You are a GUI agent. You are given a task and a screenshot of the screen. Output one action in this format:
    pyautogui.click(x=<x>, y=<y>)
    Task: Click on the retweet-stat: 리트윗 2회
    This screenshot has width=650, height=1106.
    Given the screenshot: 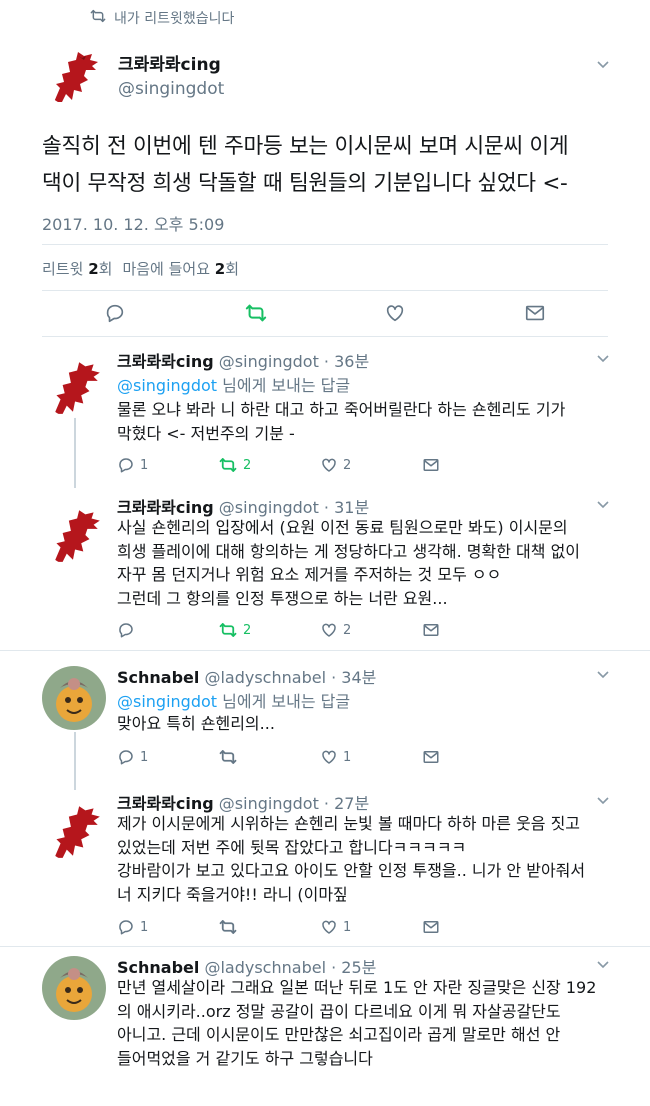 What is the action you would take?
    pyautogui.click(x=77, y=268)
    